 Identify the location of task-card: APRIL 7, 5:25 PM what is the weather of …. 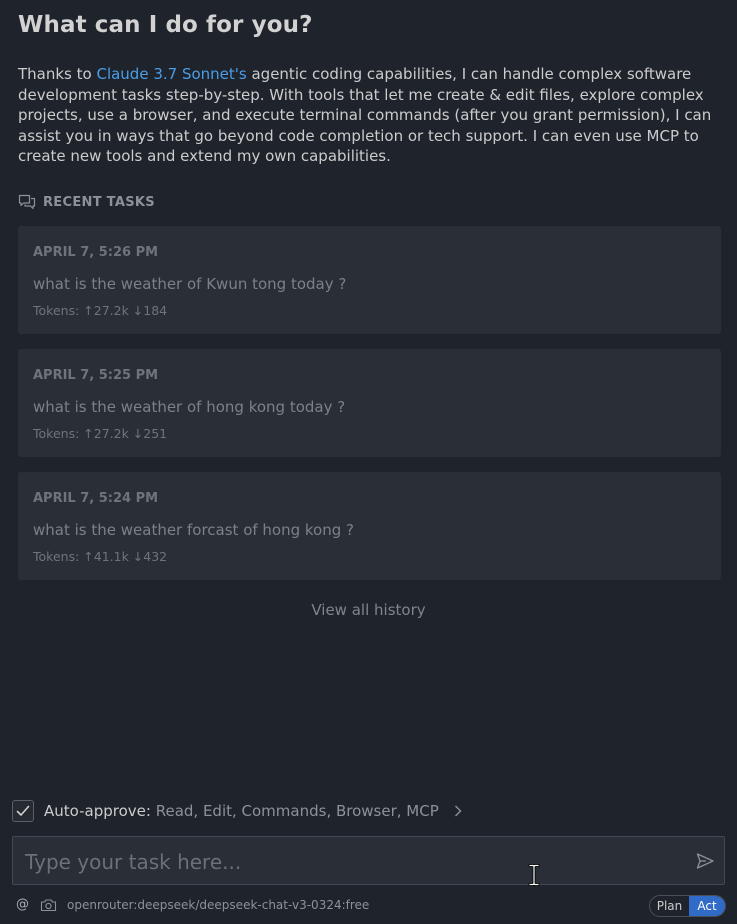
(369, 403).